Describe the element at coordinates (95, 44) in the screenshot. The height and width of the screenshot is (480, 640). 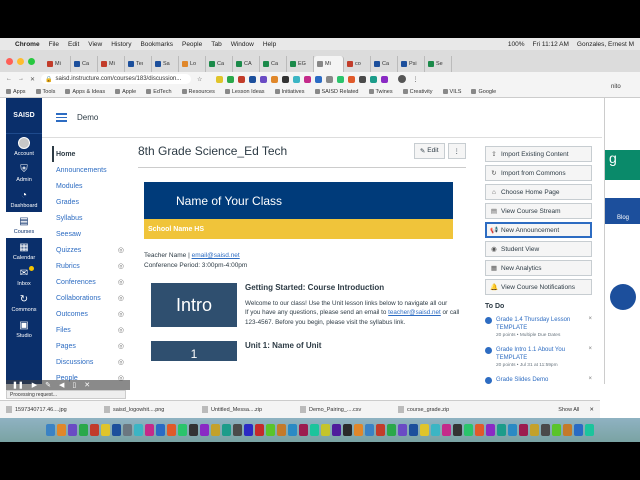
I see `menu-item-view: View` at that location.